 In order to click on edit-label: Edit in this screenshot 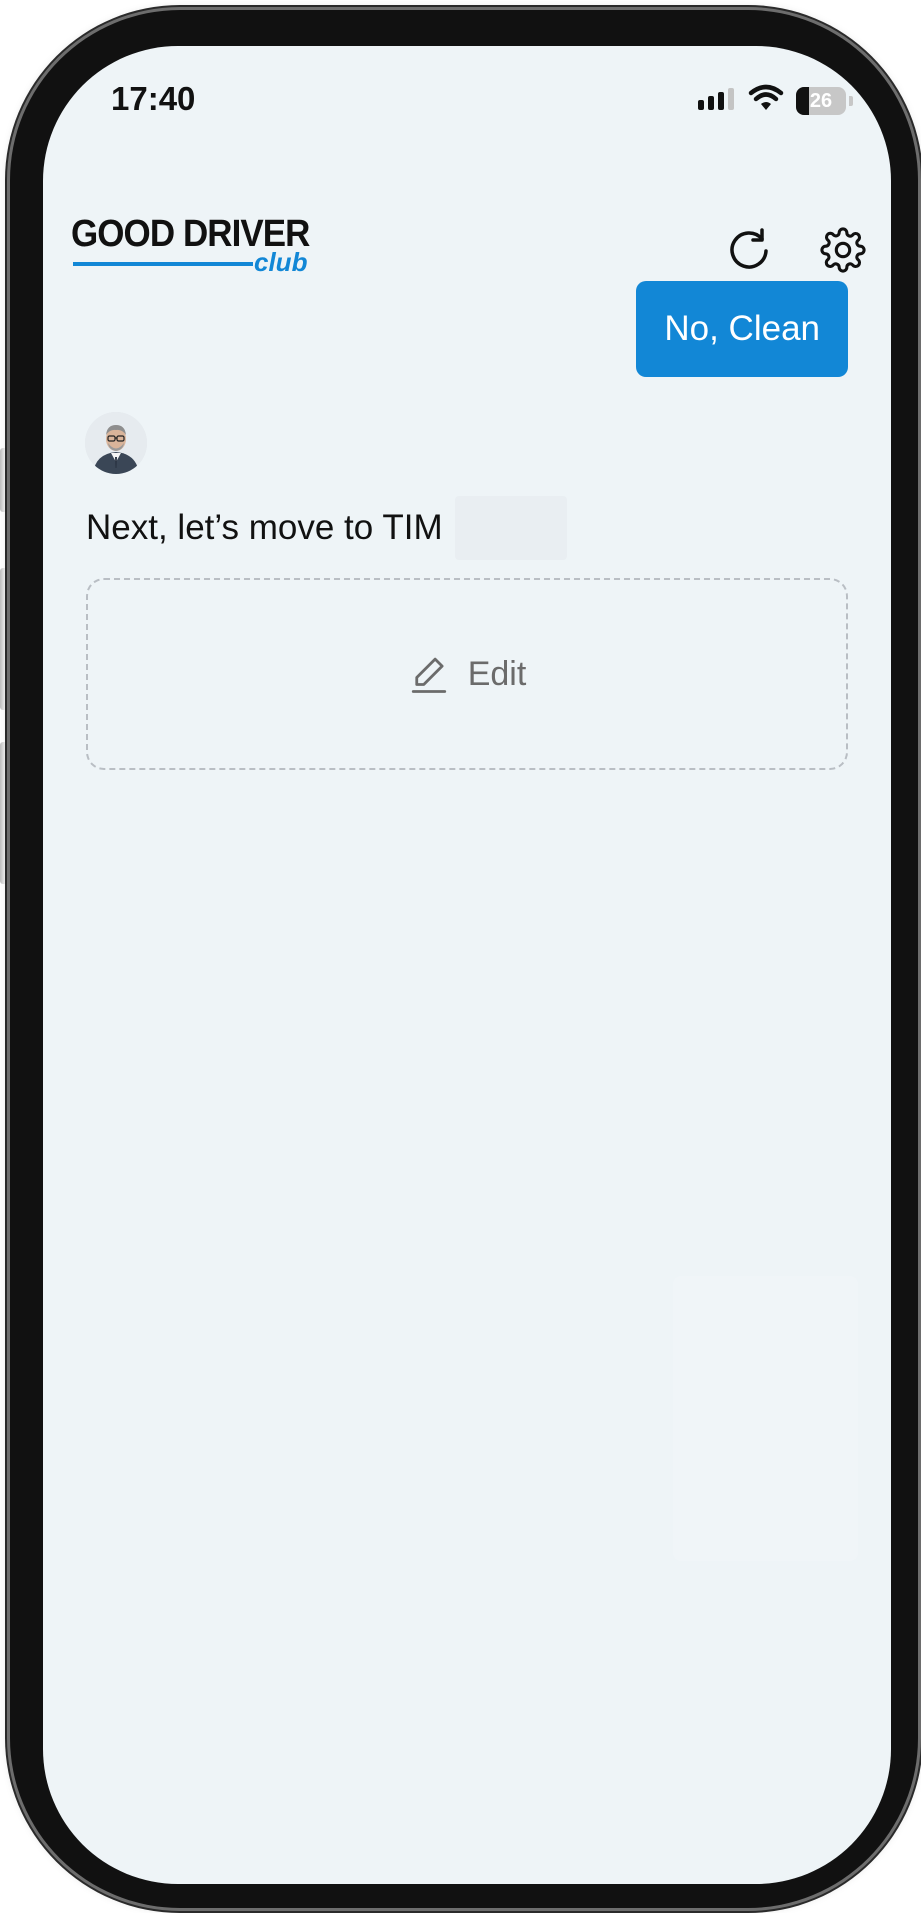, I will do `click(497, 673)`.